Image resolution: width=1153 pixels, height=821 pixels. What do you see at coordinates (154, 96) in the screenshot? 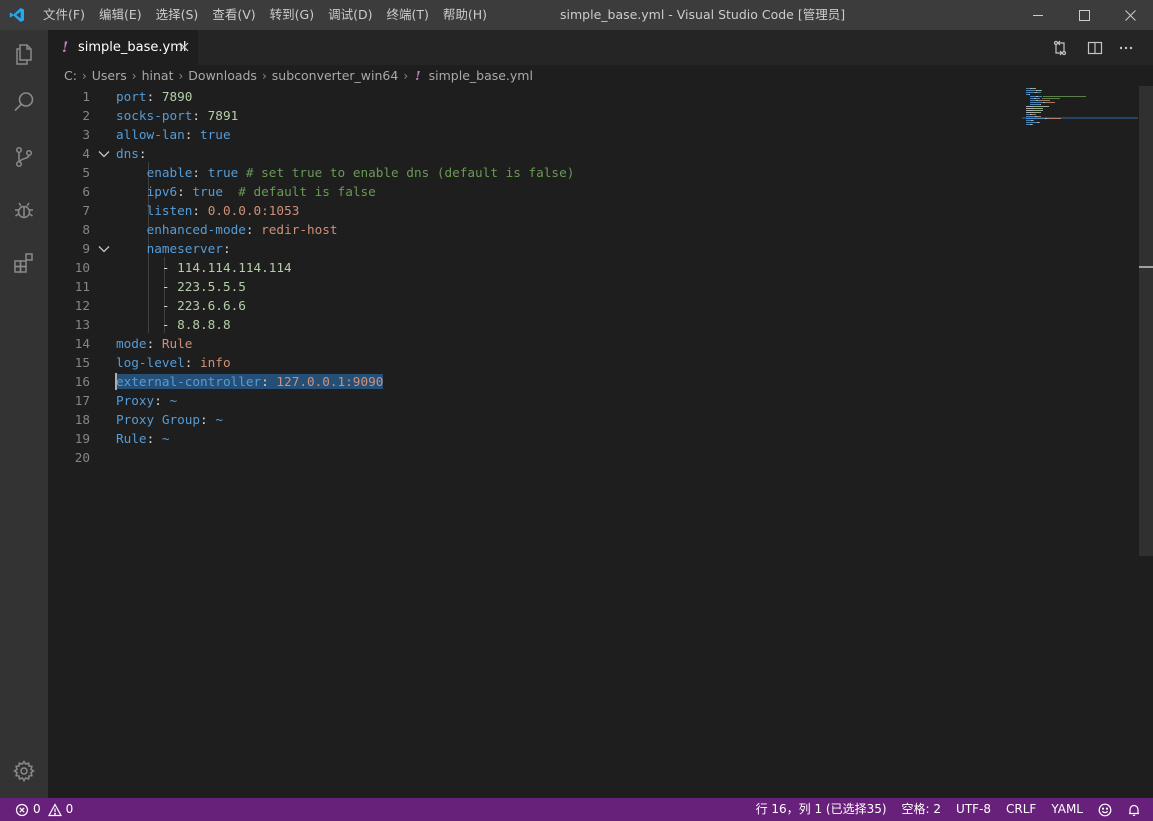
I see `code-text: port: 7890` at bounding box center [154, 96].